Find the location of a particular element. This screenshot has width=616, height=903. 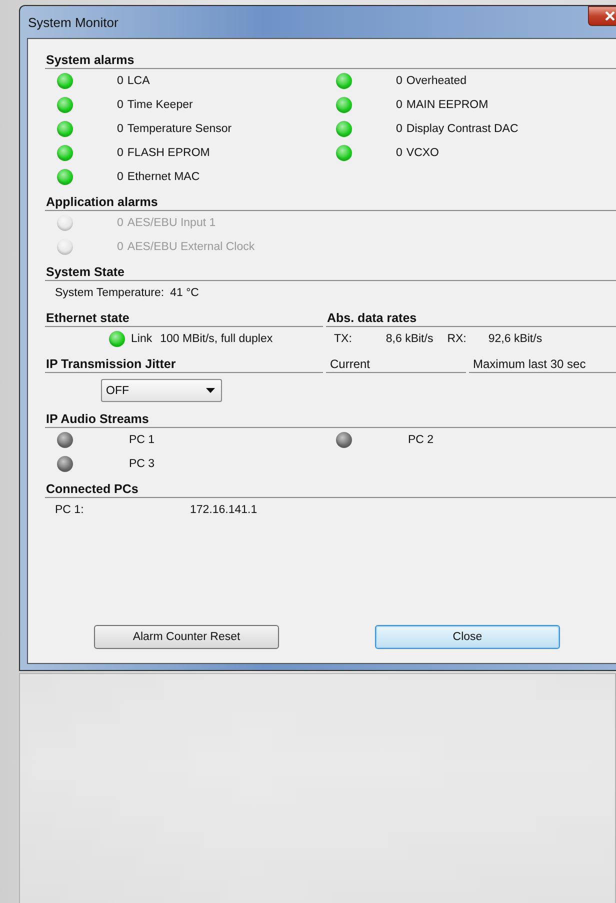

alarm-label: Overheated is located at coordinates (436, 81).